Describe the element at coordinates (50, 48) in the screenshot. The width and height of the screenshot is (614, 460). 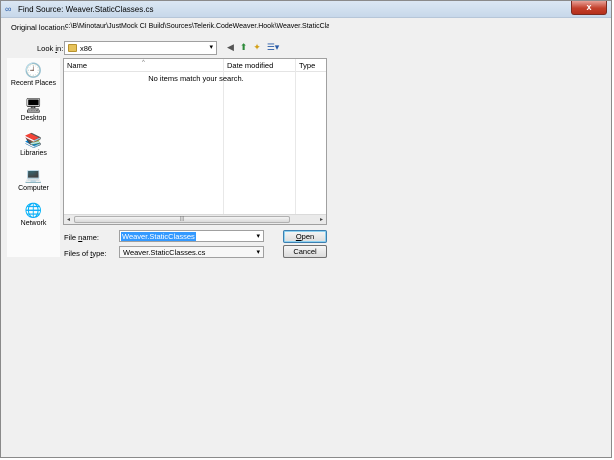
I see `look-in-label: Look in:` at that location.